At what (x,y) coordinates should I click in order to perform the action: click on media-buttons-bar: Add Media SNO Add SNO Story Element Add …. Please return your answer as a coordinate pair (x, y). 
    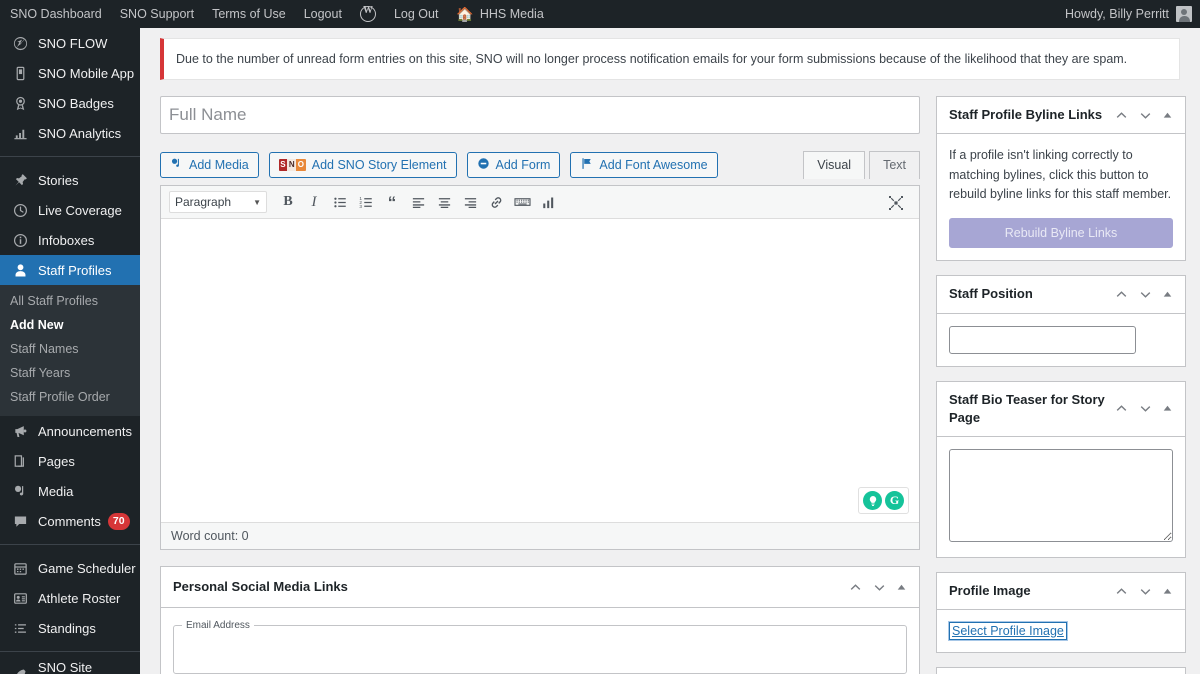
    Looking at the image, I should click on (540, 165).